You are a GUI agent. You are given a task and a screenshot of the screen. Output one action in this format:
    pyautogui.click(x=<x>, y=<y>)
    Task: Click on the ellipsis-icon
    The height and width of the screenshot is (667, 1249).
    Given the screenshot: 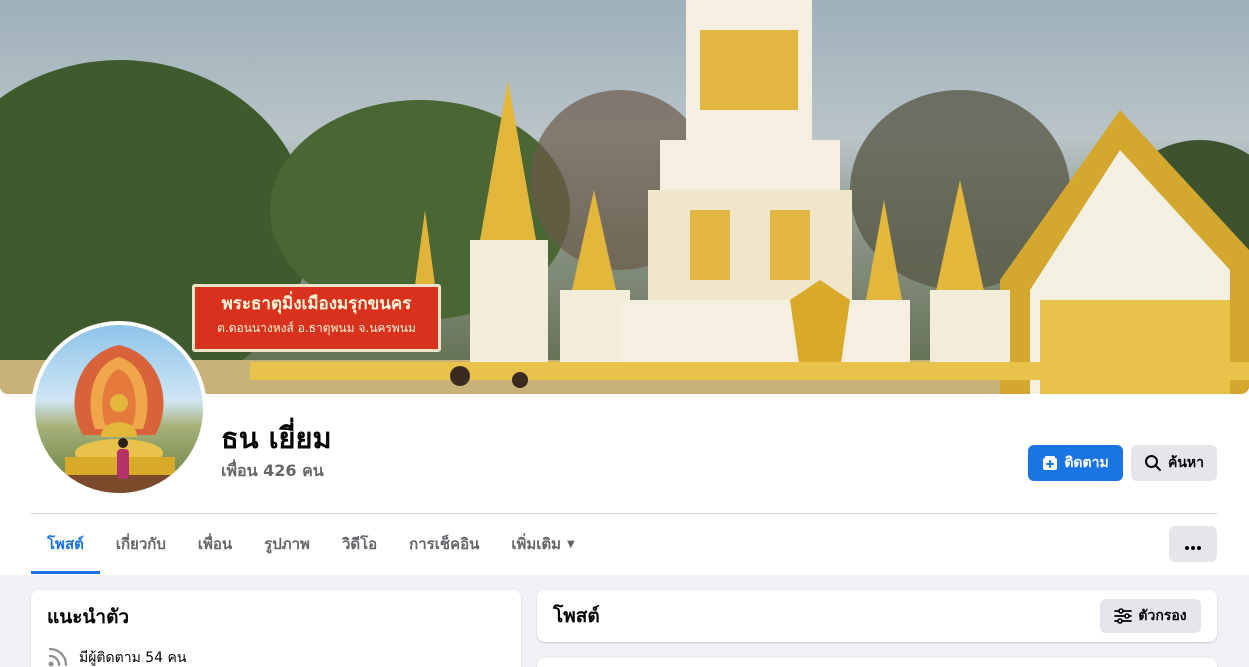 What is the action you would take?
    pyautogui.click(x=1193, y=544)
    